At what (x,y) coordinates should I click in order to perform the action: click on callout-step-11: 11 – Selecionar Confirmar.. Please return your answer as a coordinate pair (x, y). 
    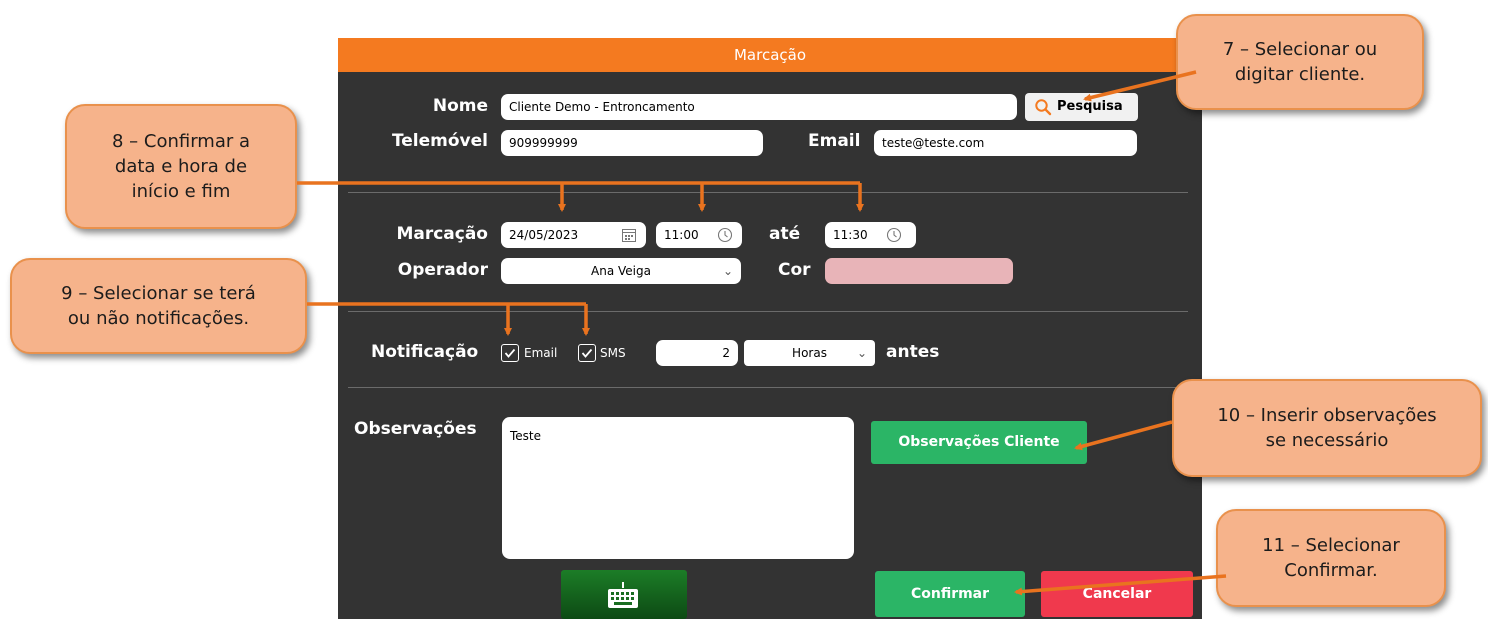
    Looking at the image, I should click on (1331, 558).